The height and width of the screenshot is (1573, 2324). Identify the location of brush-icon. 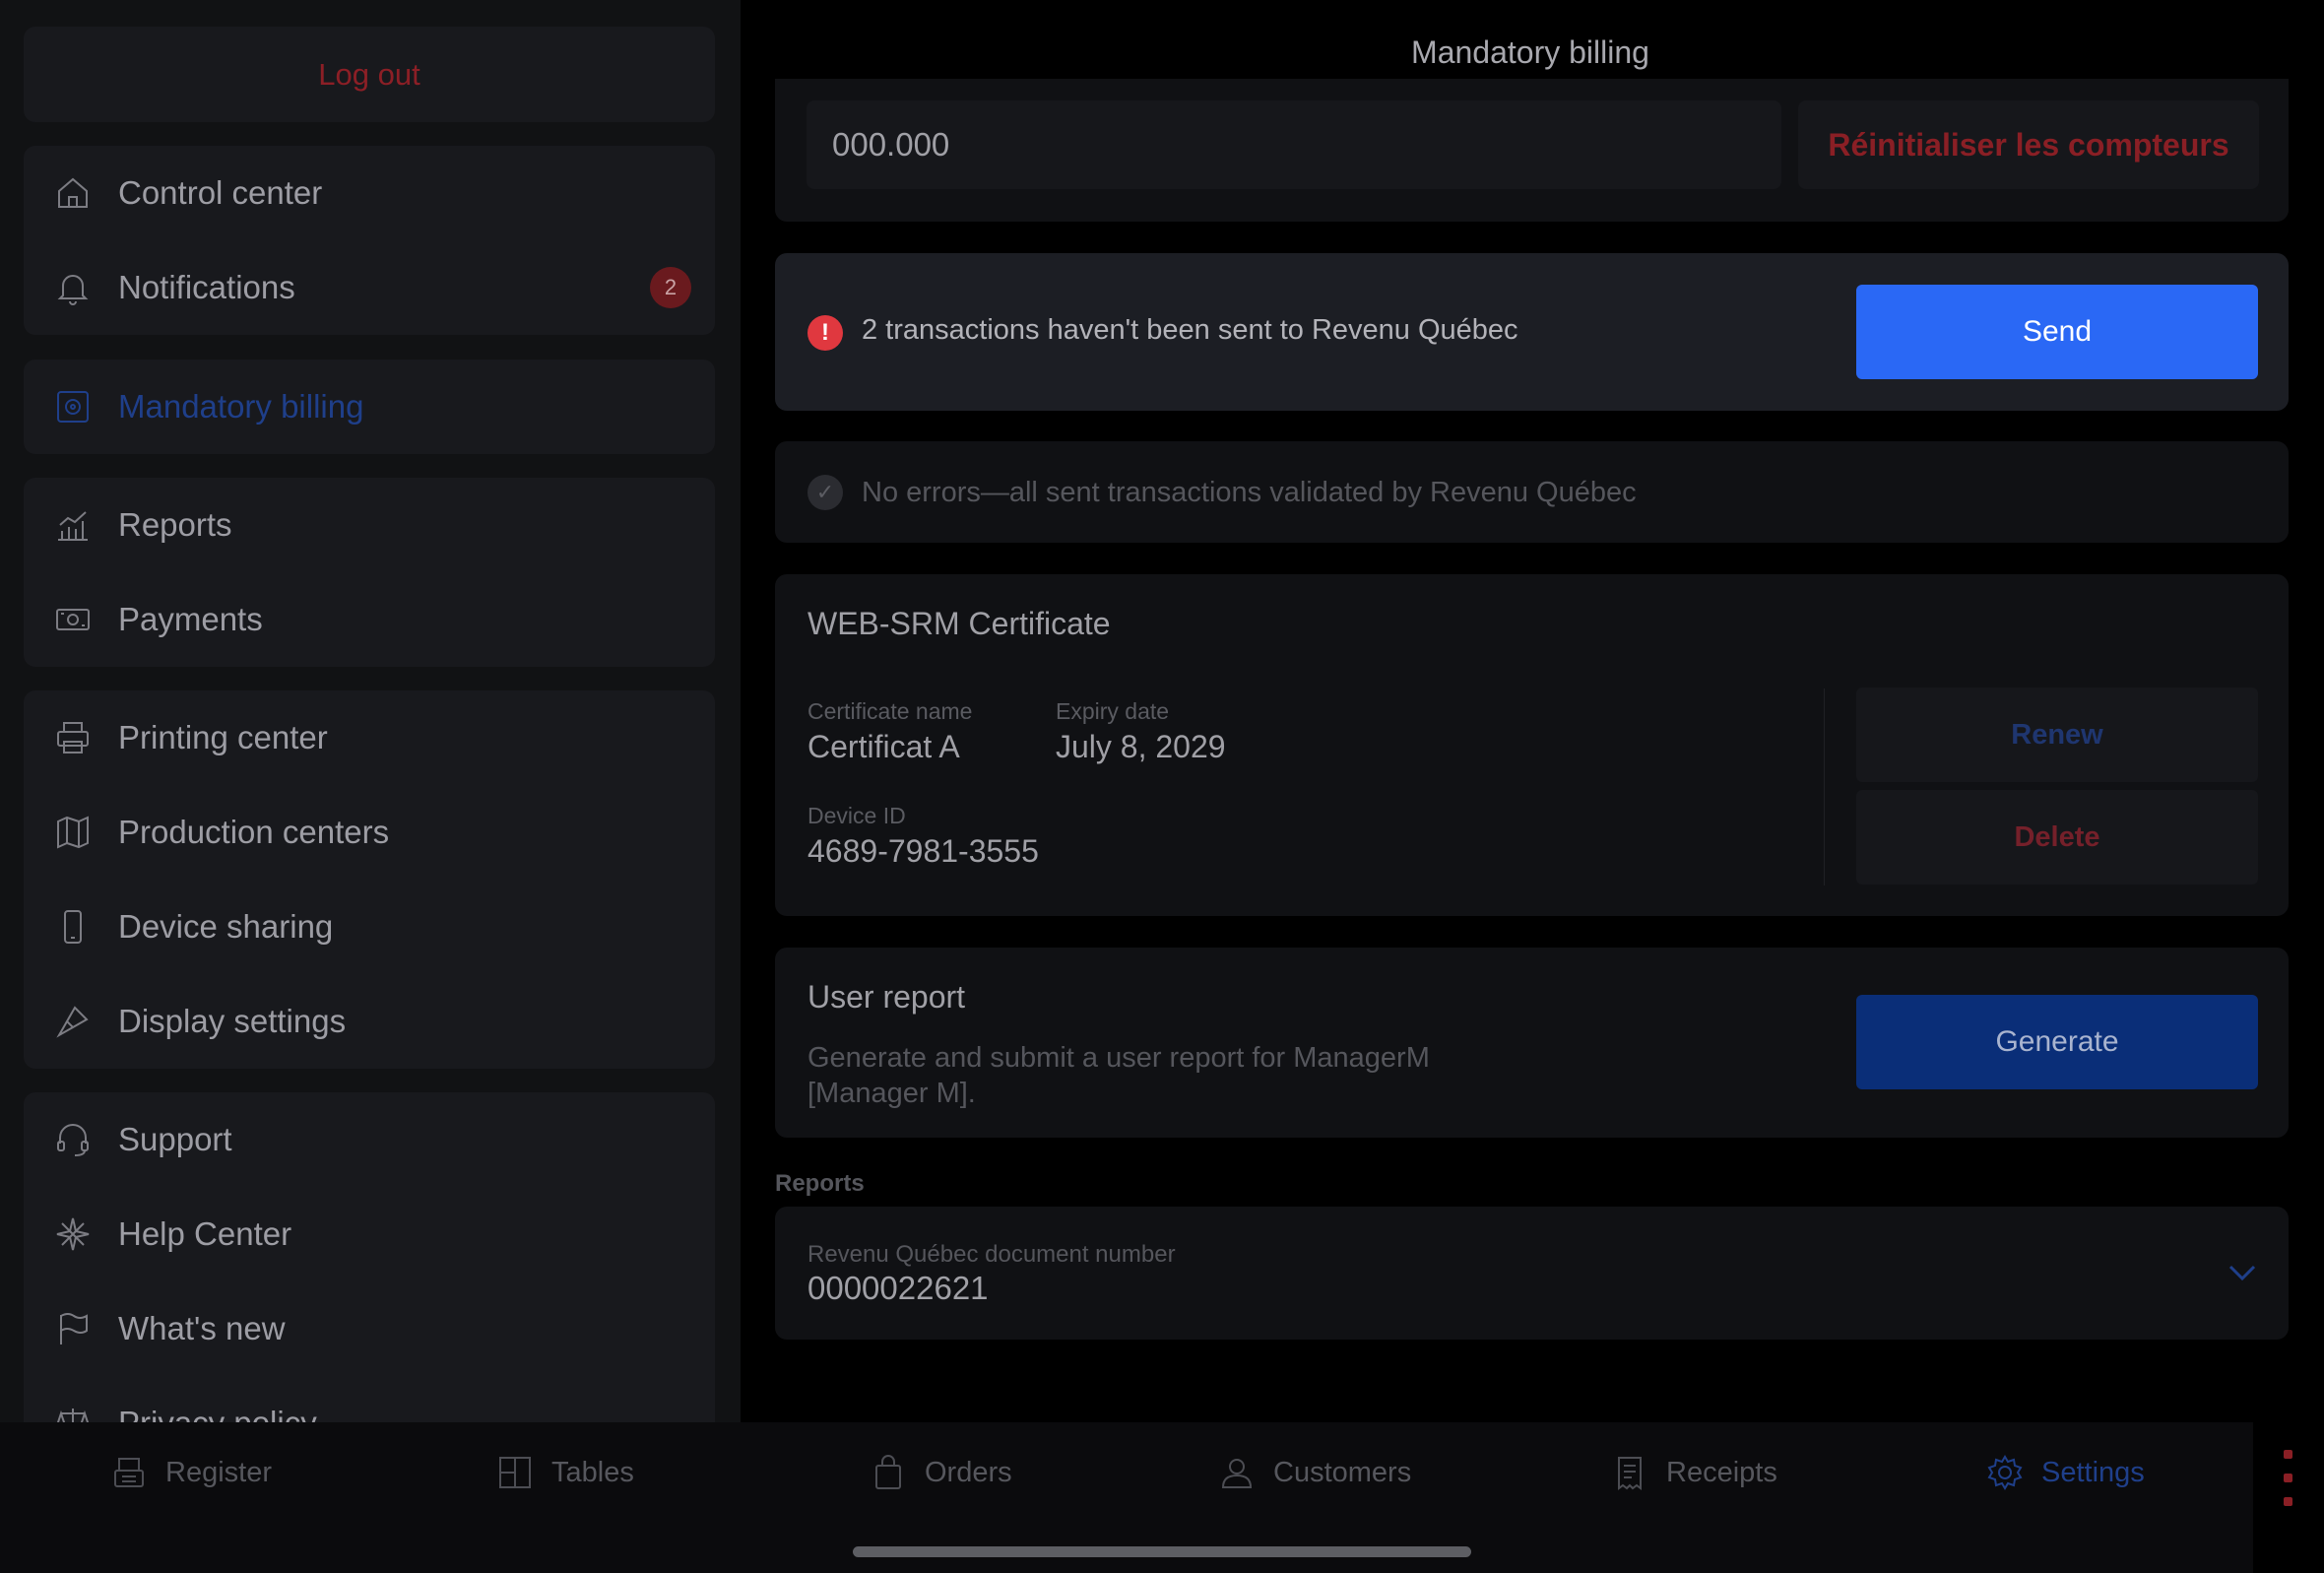
(73, 1021).